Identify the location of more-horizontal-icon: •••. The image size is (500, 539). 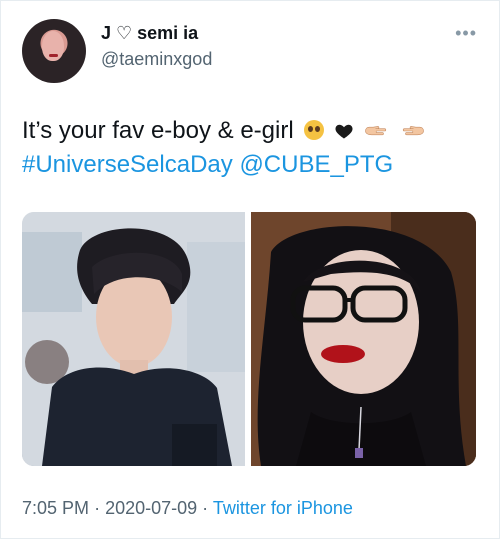
(466, 33).